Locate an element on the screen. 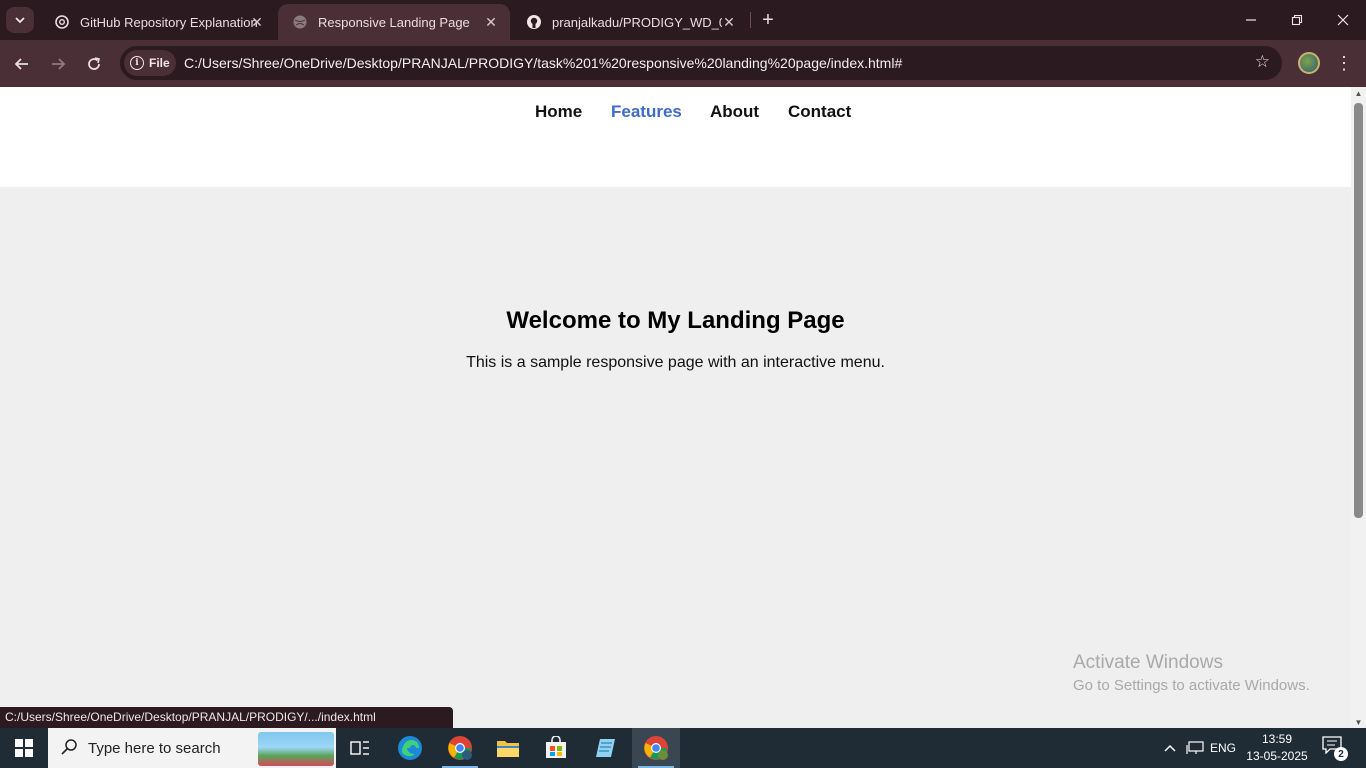 The height and width of the screenshot is (768, 1366). show-hidden-icons-button is located at coordinates (1170, 748).